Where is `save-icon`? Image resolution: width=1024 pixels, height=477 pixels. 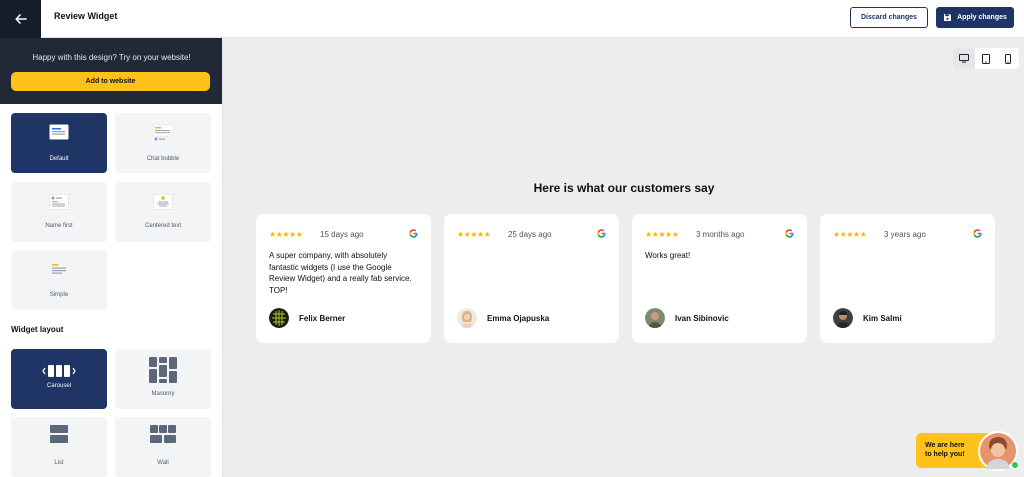
save-icon is located at coordinates (948, 17).